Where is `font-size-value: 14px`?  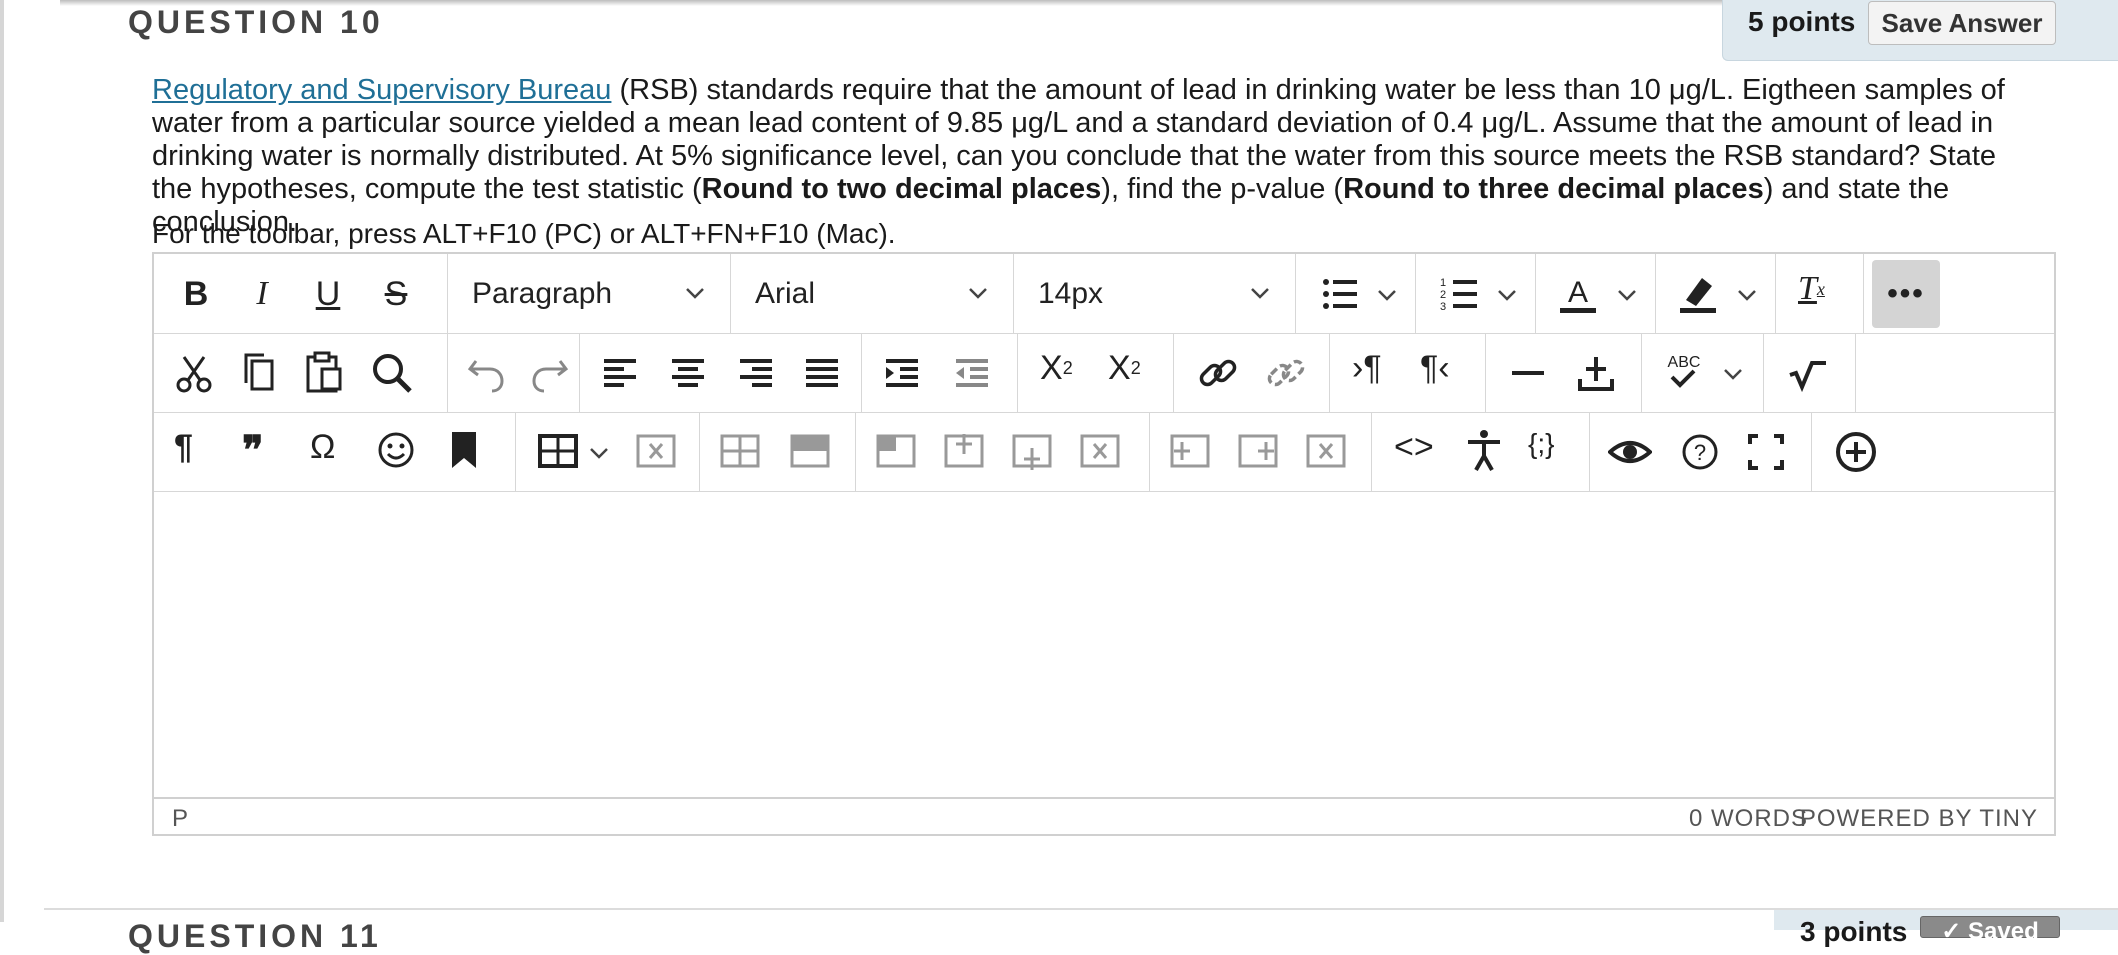 font-size-value: 14px is located at coordinates (1071, 293).